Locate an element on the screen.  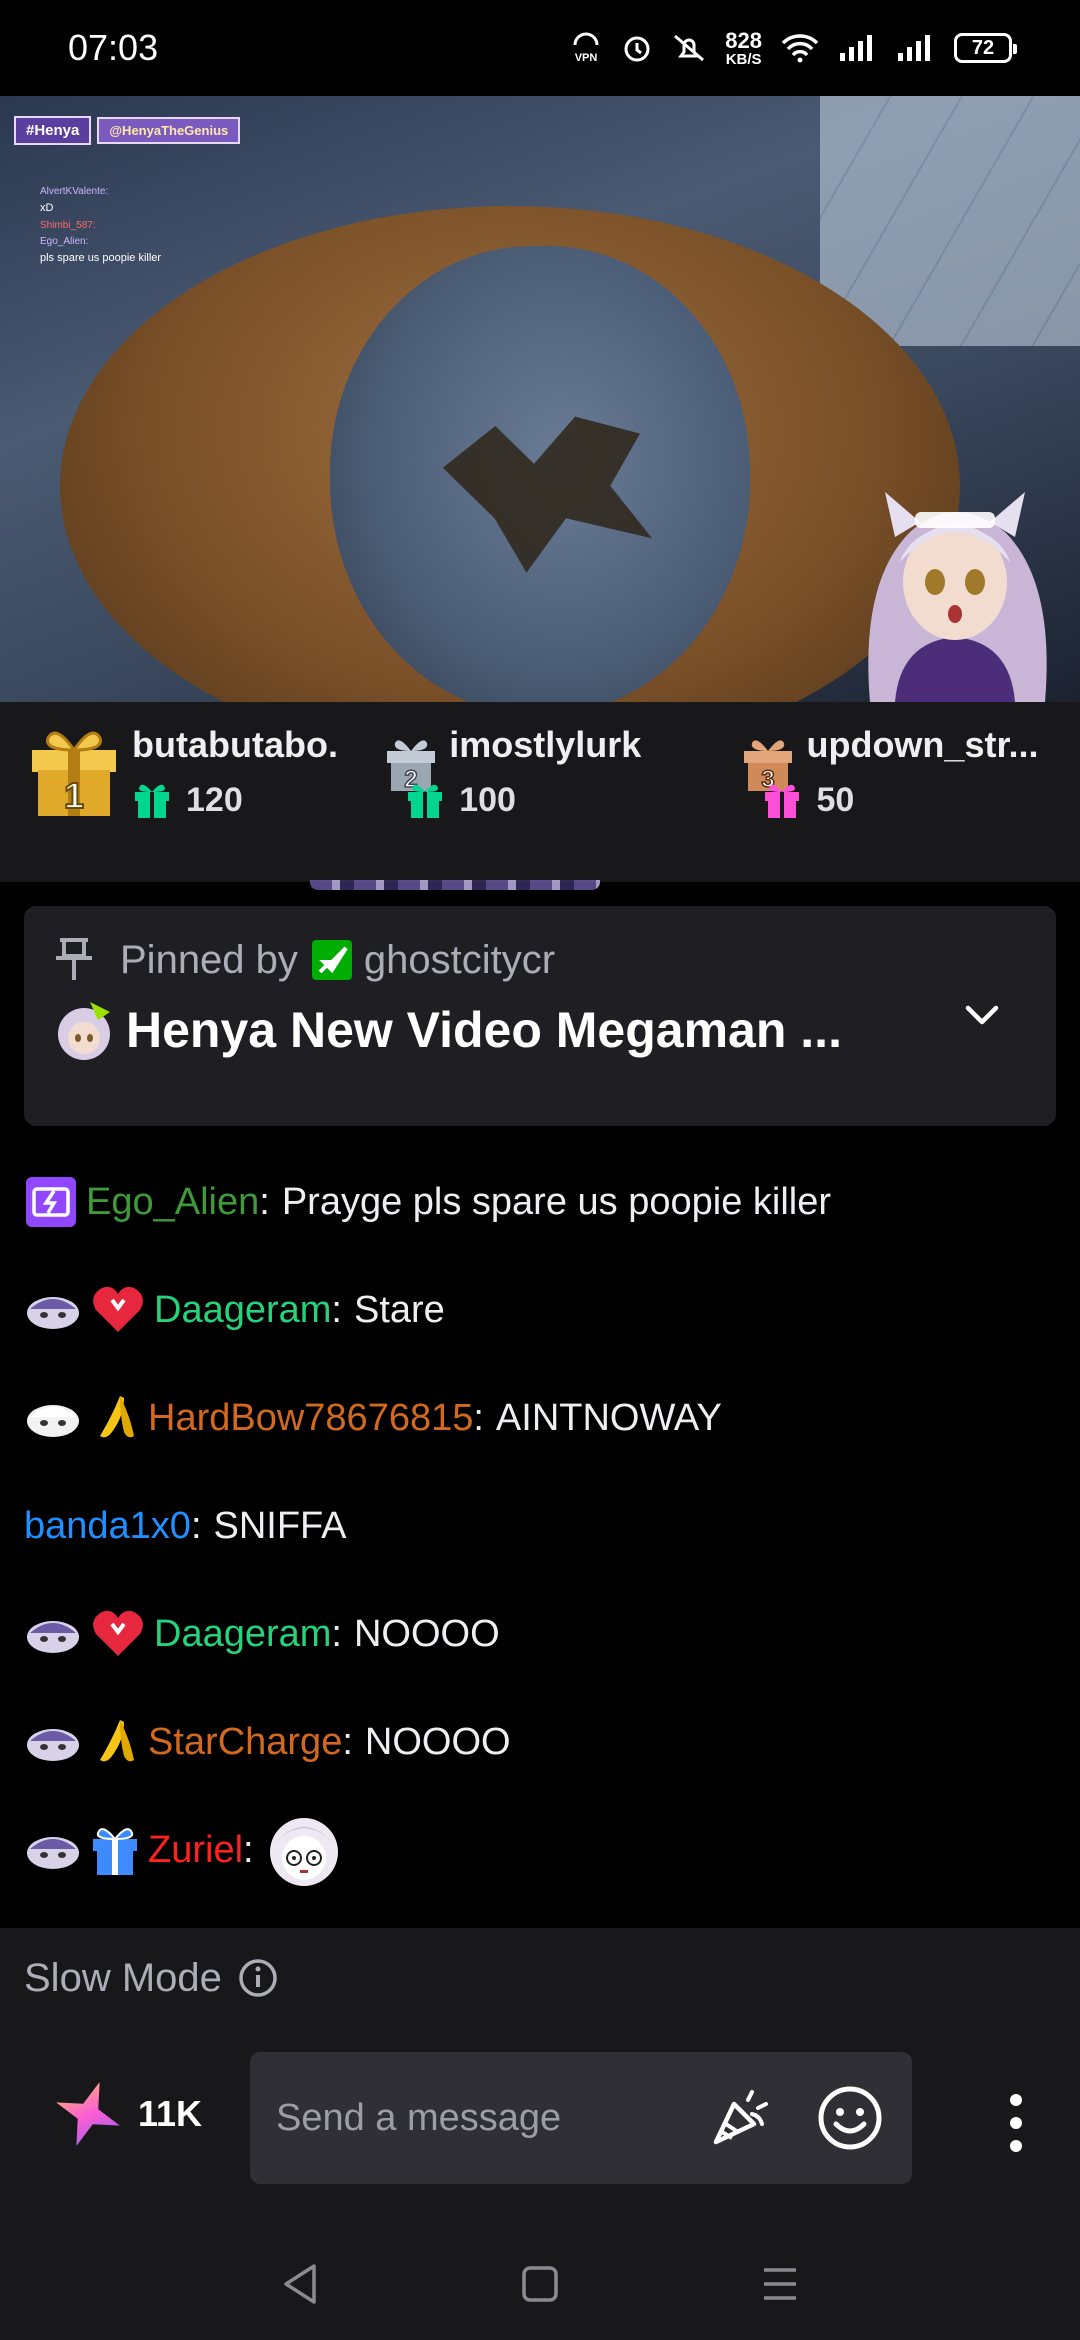
chat-input-bar: 11K is located at coordinates (540, 2128).